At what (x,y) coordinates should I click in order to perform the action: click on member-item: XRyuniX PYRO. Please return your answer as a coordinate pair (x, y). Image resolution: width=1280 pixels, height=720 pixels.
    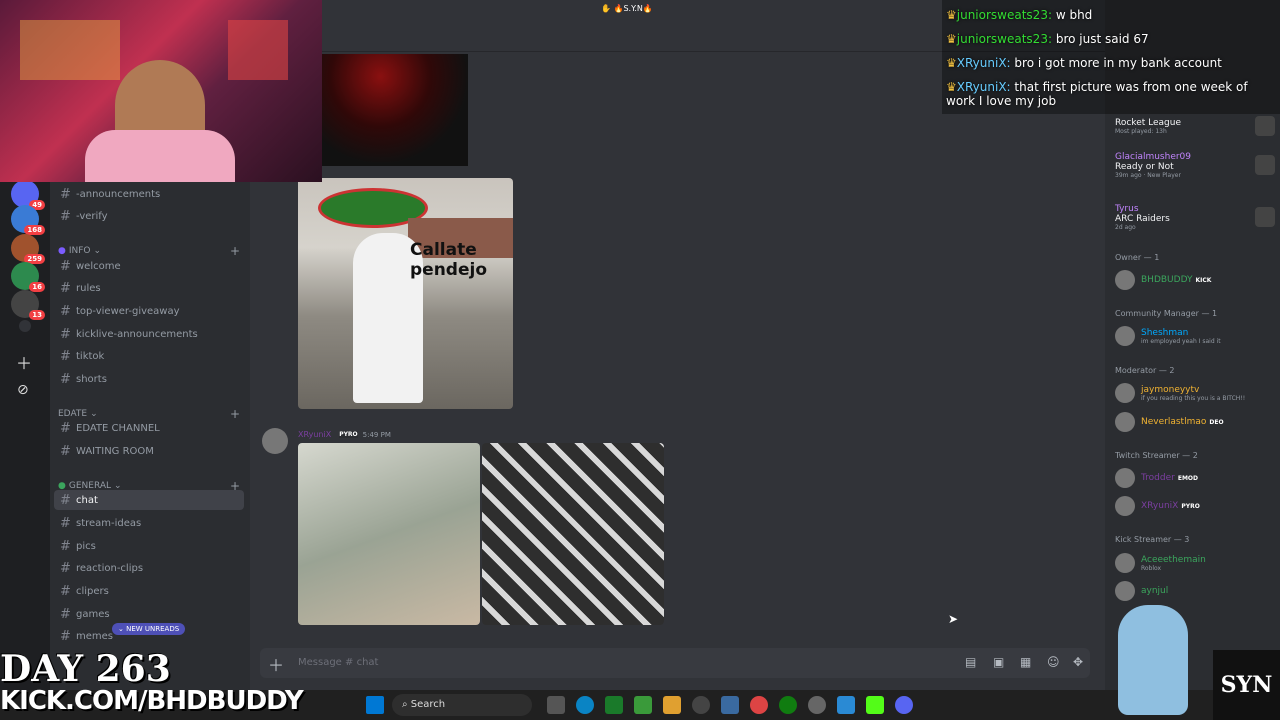
    Looking at the image, I should click on (1195, 506).